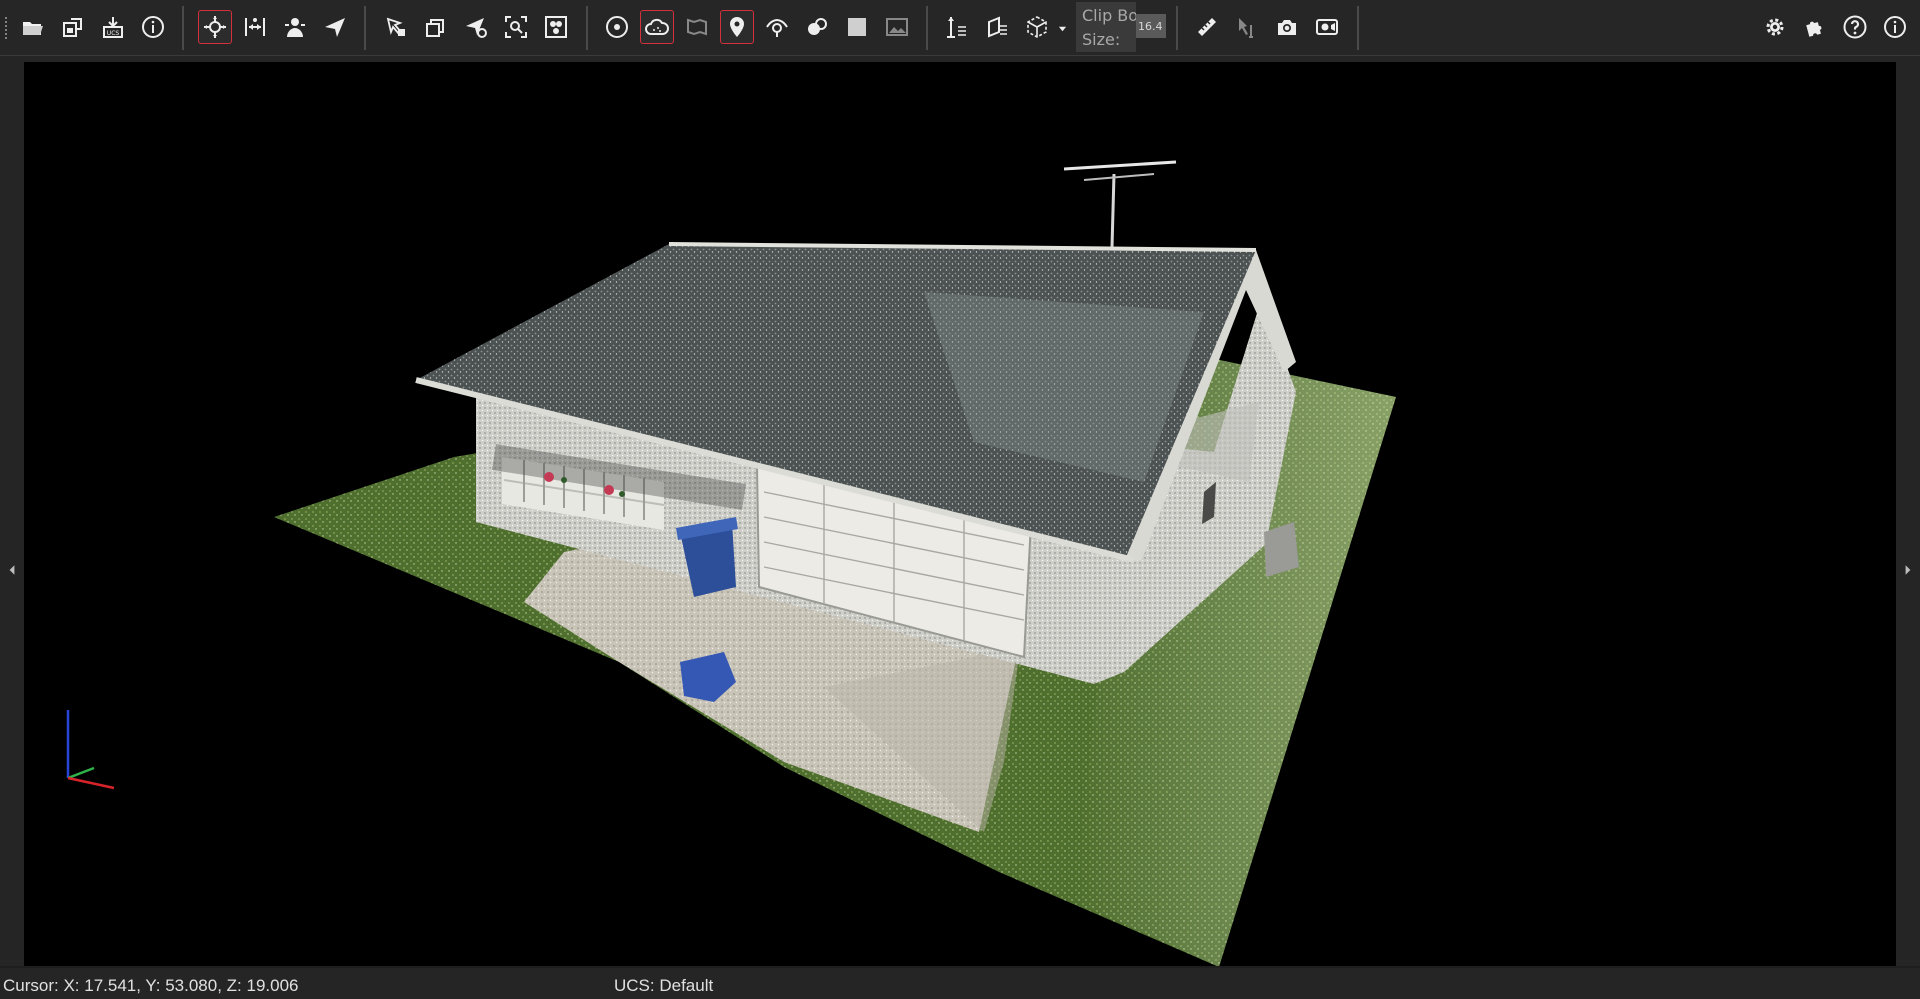 The height and width of the screenshot is (999, 1920). I want to click on clip-box-button, so click(1037, 27).